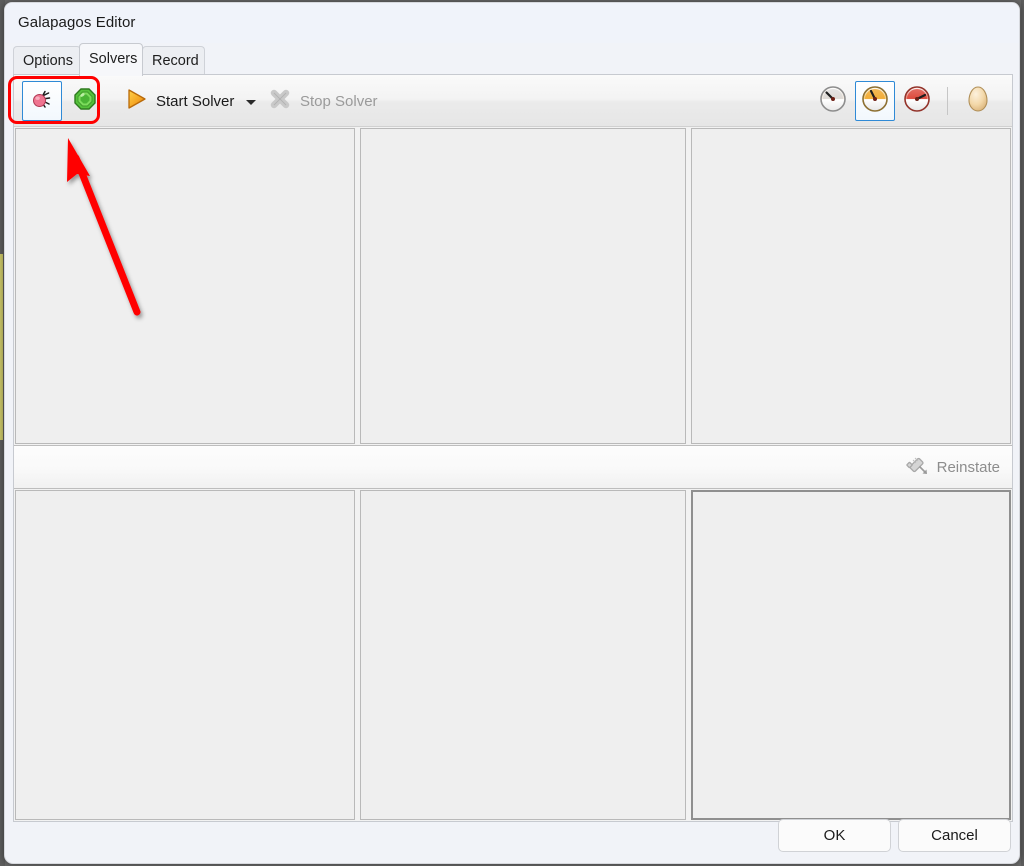 The image size is (1024, 866). Describe the element at coordinates (251, 102) in the screenshot. I see `start-solver-dropdown-icon` at that location.